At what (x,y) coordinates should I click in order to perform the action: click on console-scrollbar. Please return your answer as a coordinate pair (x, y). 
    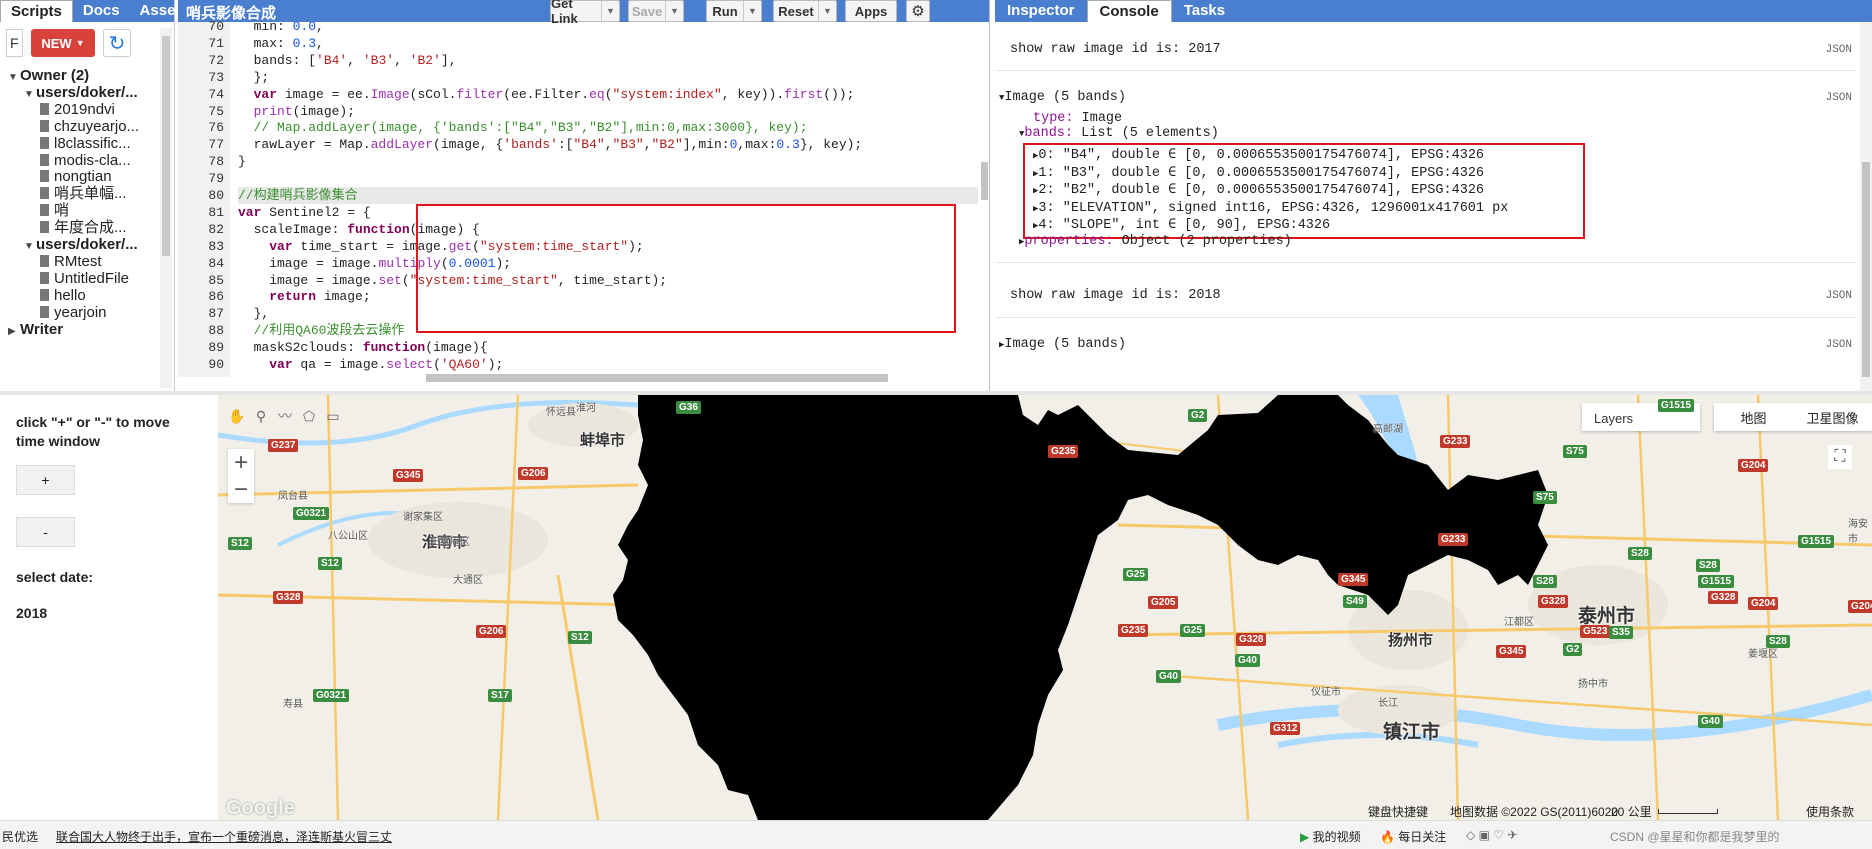
    Looking at the image, I should click on (1866, 206).